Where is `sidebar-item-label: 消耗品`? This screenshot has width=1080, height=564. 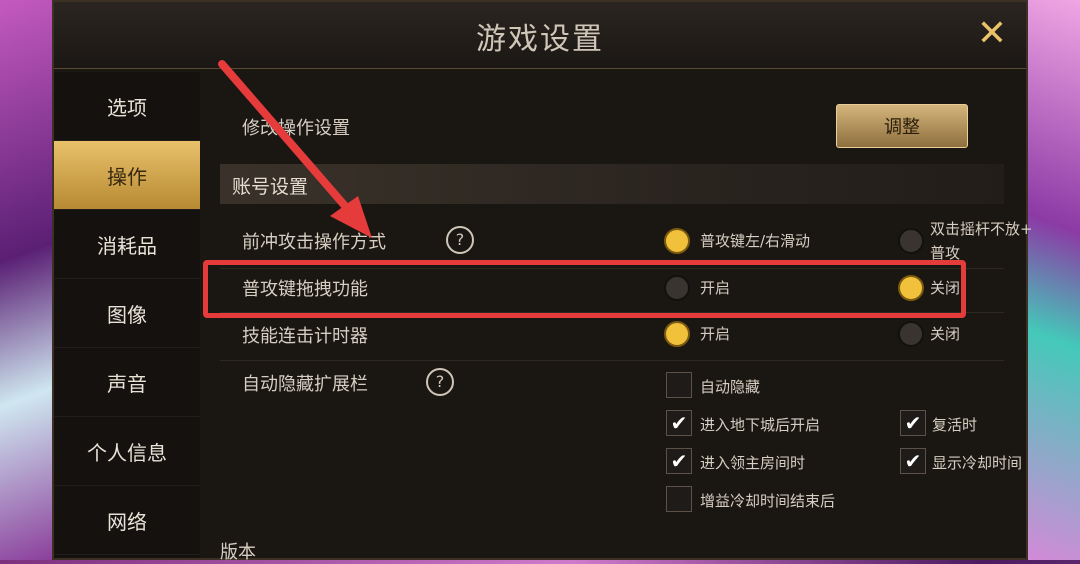
sidebar-item-label: 消耗品 is located at coordinates (127, 245).